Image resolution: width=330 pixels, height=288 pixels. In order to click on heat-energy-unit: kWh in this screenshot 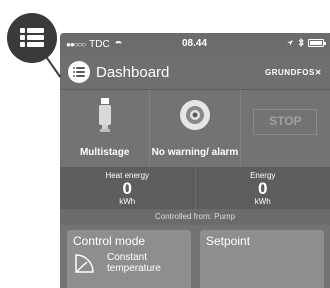, I will do `click(127, 201)`.